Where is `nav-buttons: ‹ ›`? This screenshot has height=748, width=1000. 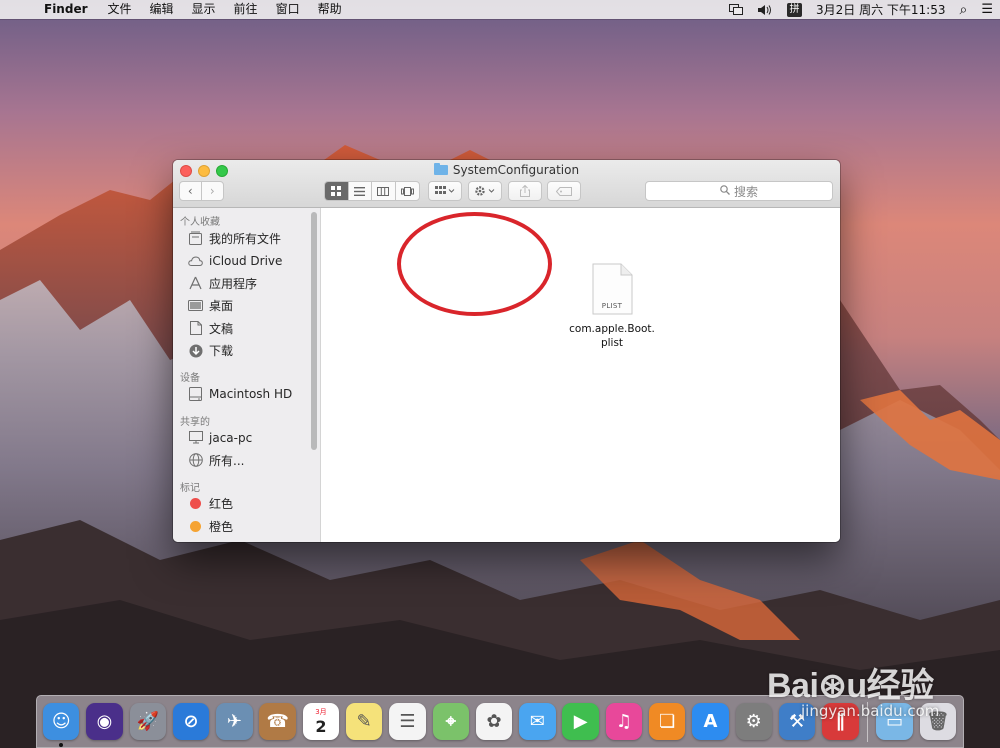
nav-buttons: ‹ › is located at coordinates (201, 191).